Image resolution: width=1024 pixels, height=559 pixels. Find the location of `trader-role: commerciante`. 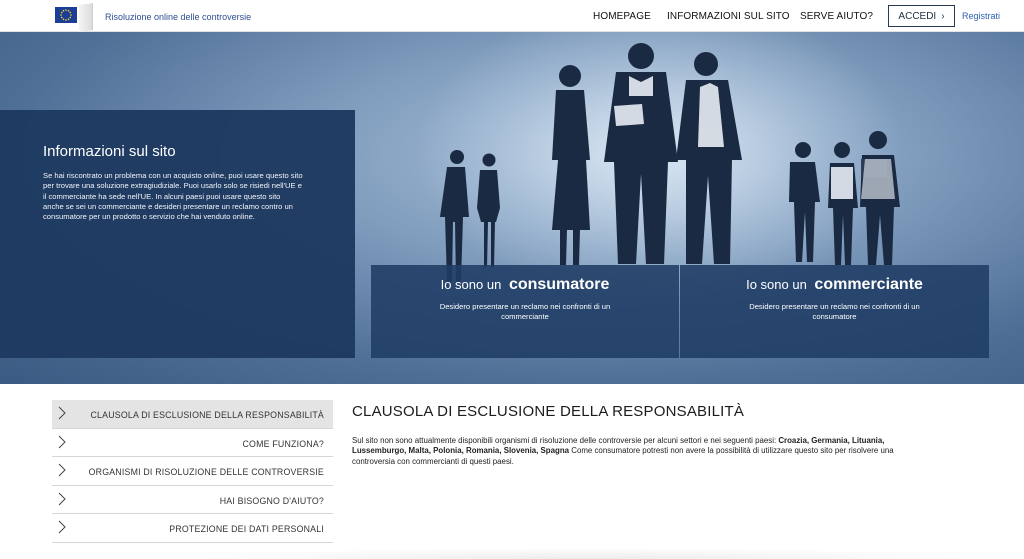

trader-role: commerciante is located at coordinates (868, 284).